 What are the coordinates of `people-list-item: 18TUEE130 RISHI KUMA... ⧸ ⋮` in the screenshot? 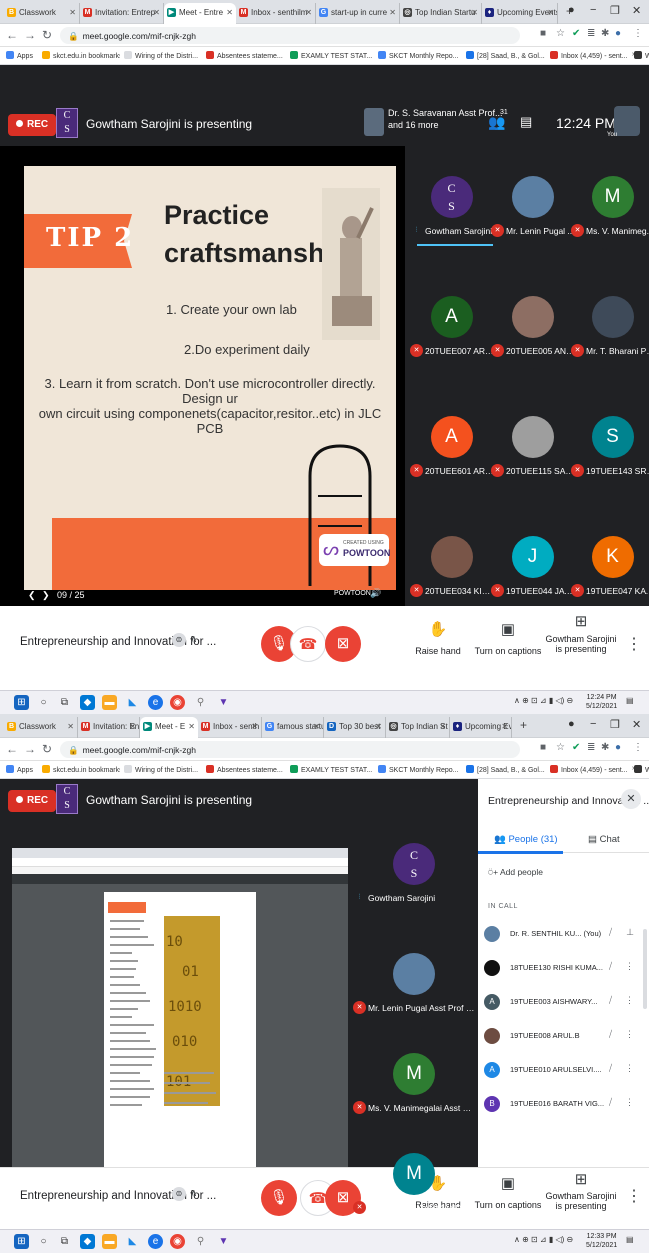 It's located at (559, 968).